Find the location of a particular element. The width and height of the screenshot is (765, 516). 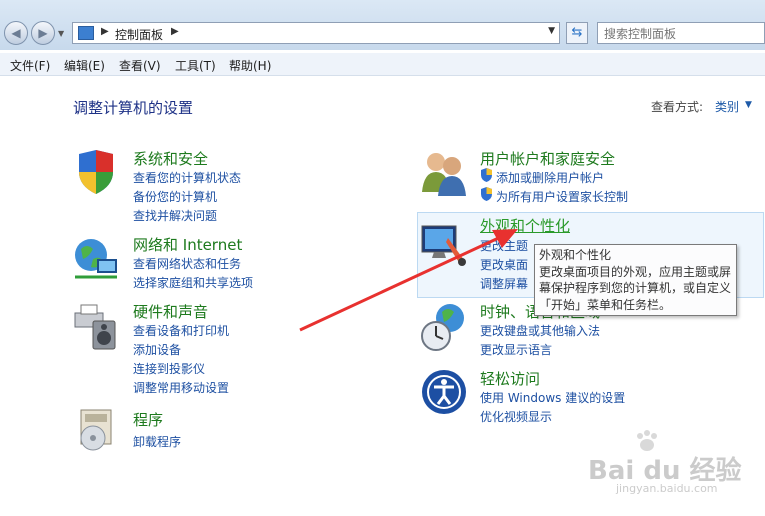

menu-file: 文件(F) is located at coordinates (30, 65).